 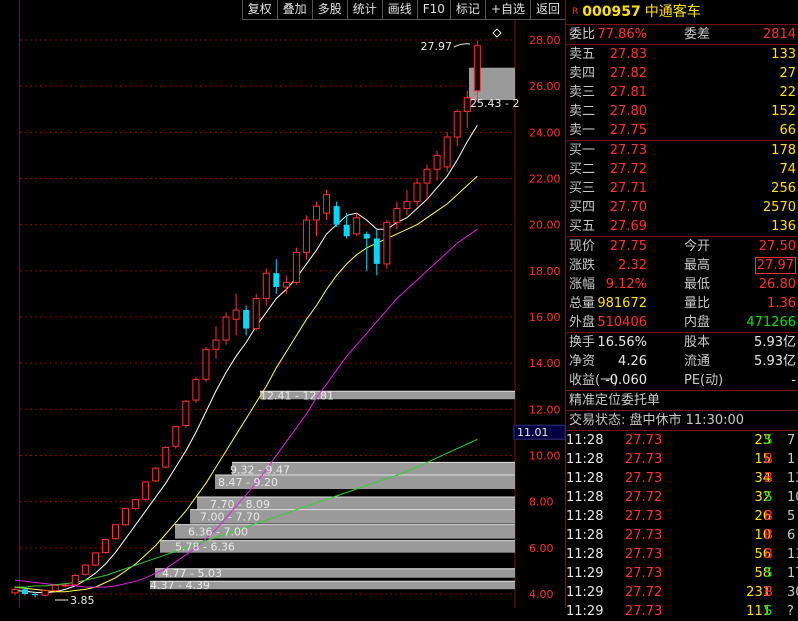 What do you see at coordinates (779, 207) in the screenshot?
I see `bid-volume: 2570` at bounding box center [779, 207].